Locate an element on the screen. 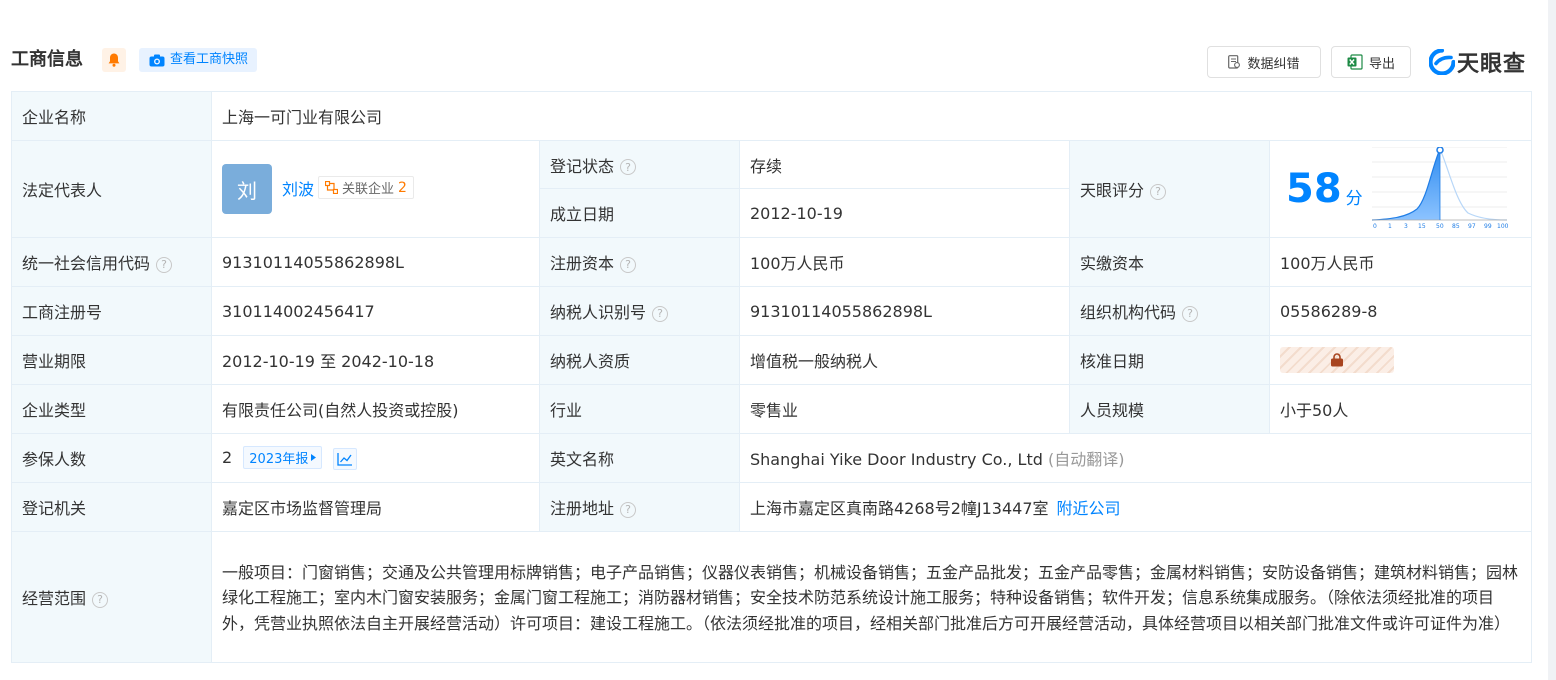 The image size is (1556, 680). related-count: 2 is located at coordinates (402, 187).